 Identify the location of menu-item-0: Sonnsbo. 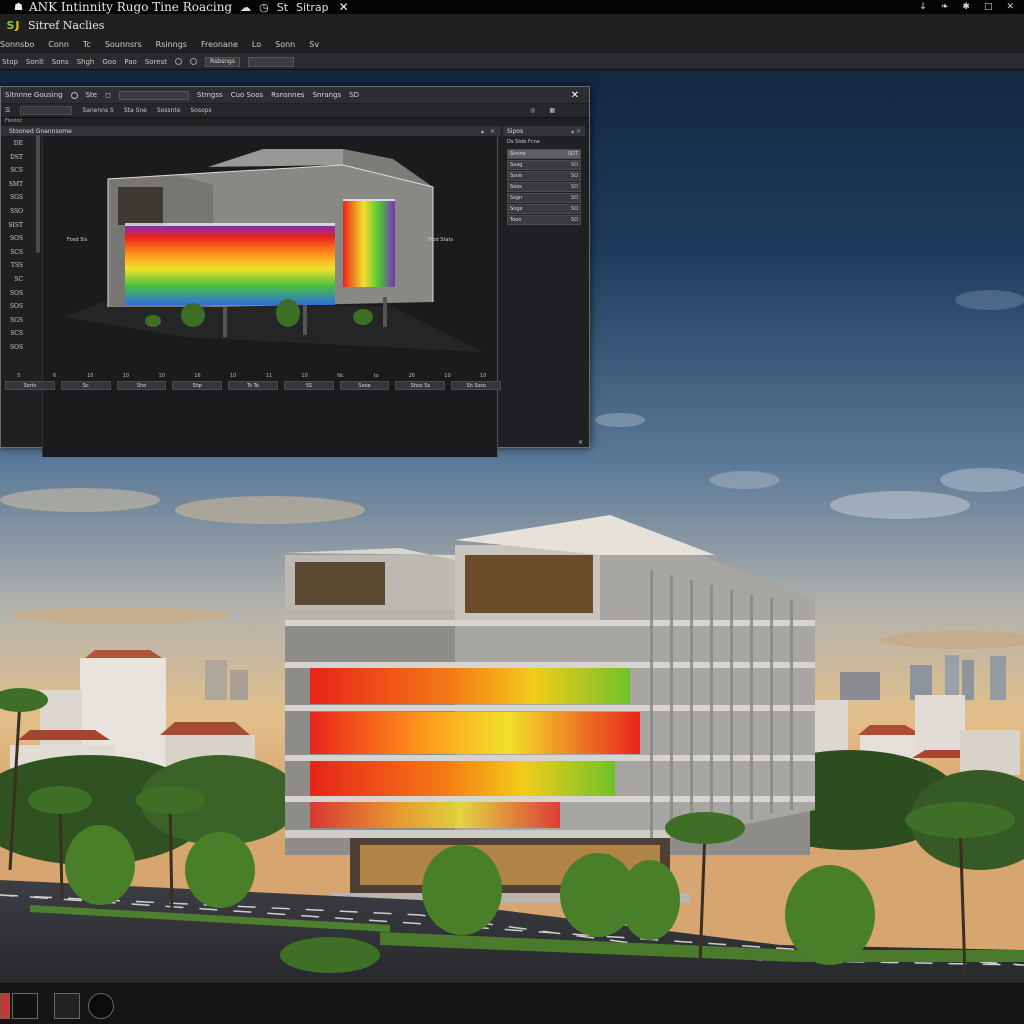
(17, 44).